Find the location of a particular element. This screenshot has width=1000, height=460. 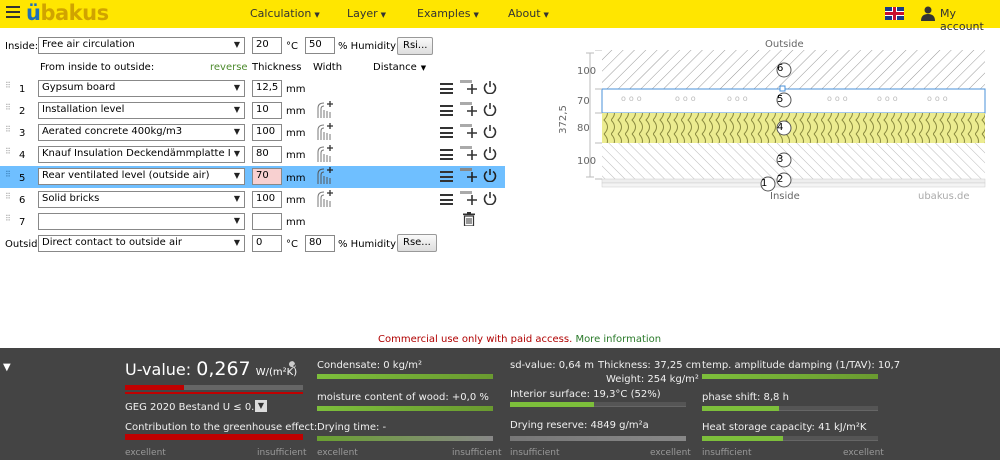

layer-material-select: Aerated concrete 400kg/m3 ▼ is located at coordinates (141, 132).